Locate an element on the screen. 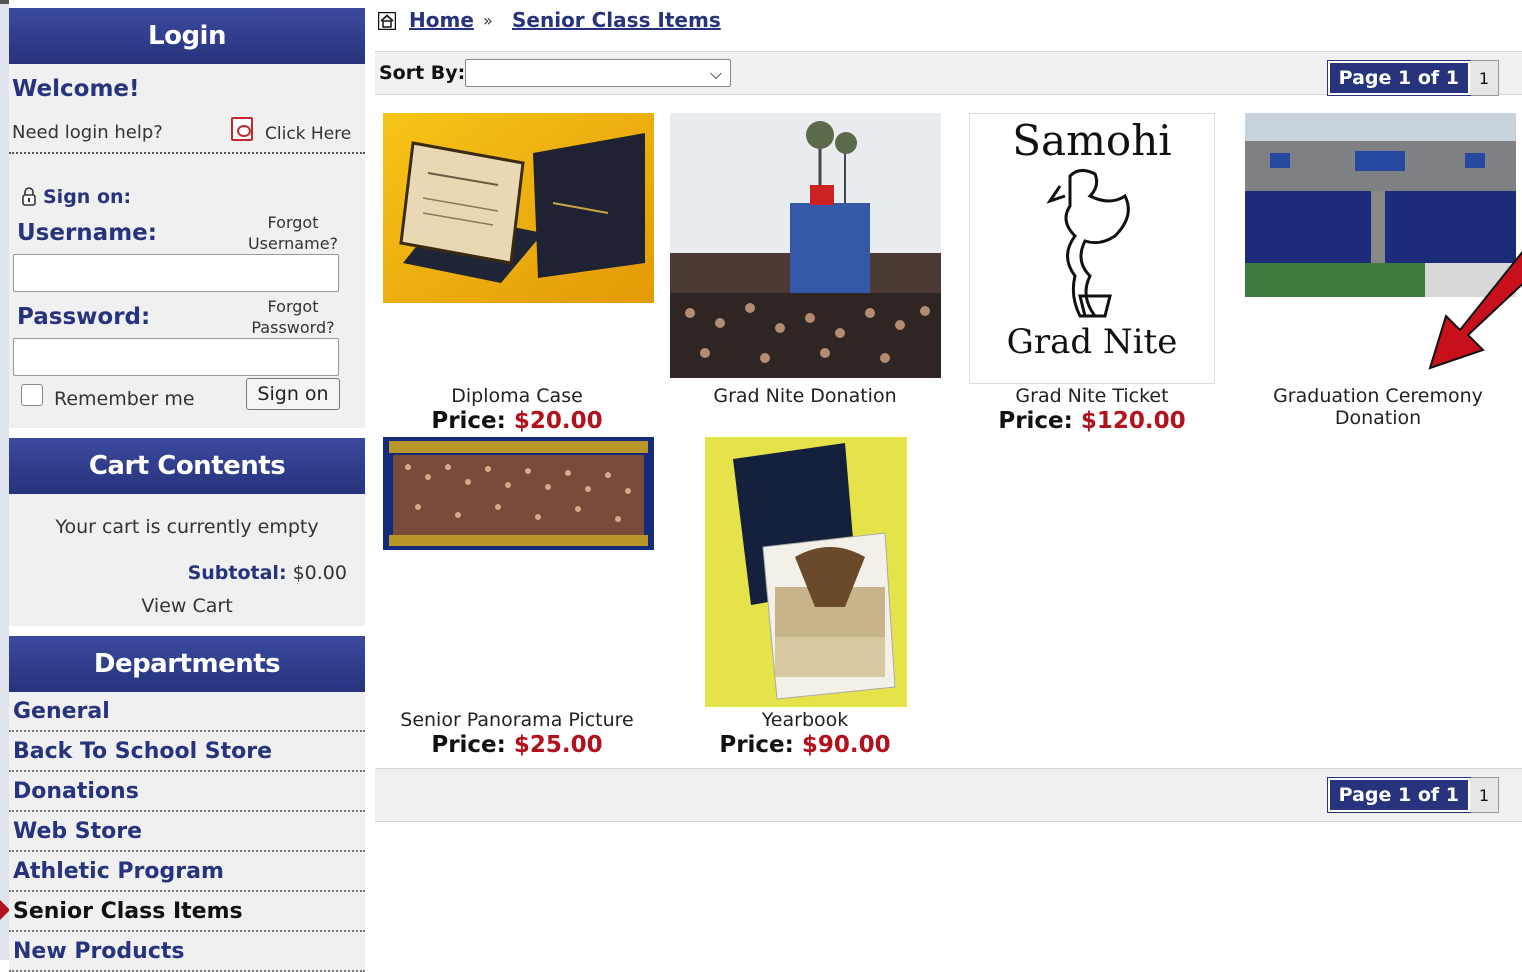 The width and height of the screenshot is (1522, 972). product-image-senior-panorama-picture is located at coordinates (518, 493).